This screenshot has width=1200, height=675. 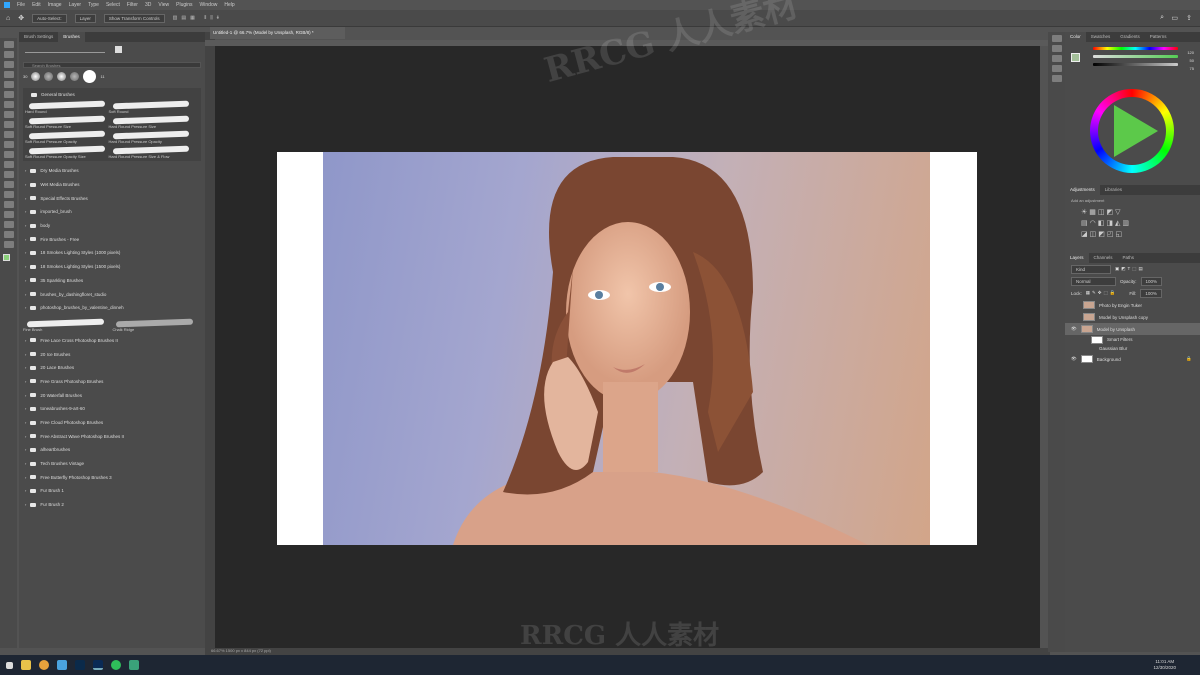 I want to click on brush-folder: › Free Grass Photoshop Brushes, so click(x=112, y=382).